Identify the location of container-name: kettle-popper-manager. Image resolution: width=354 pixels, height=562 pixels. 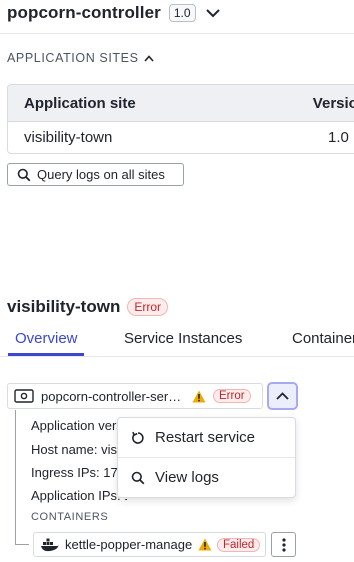
(129, 544).